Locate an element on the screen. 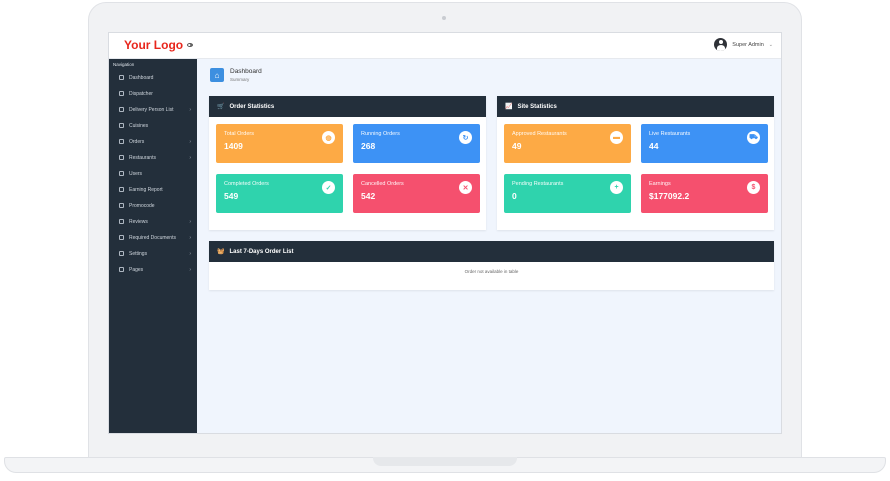  sidebar-item-earning-report: Earning Report is located at coordinates (153, 189).